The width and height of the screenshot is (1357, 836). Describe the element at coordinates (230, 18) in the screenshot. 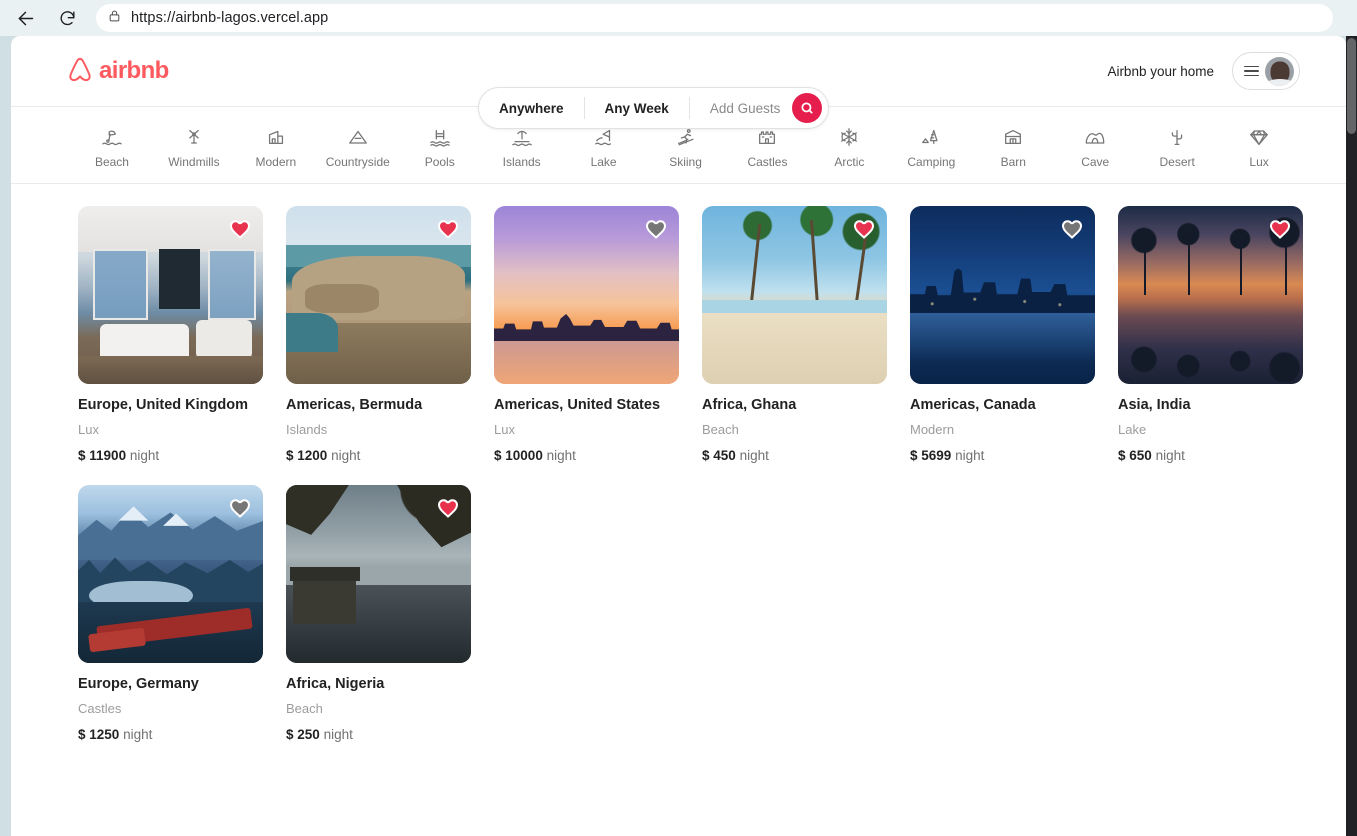

I see `url-text: https://airbnb-lagos.vercel.app` at that location.